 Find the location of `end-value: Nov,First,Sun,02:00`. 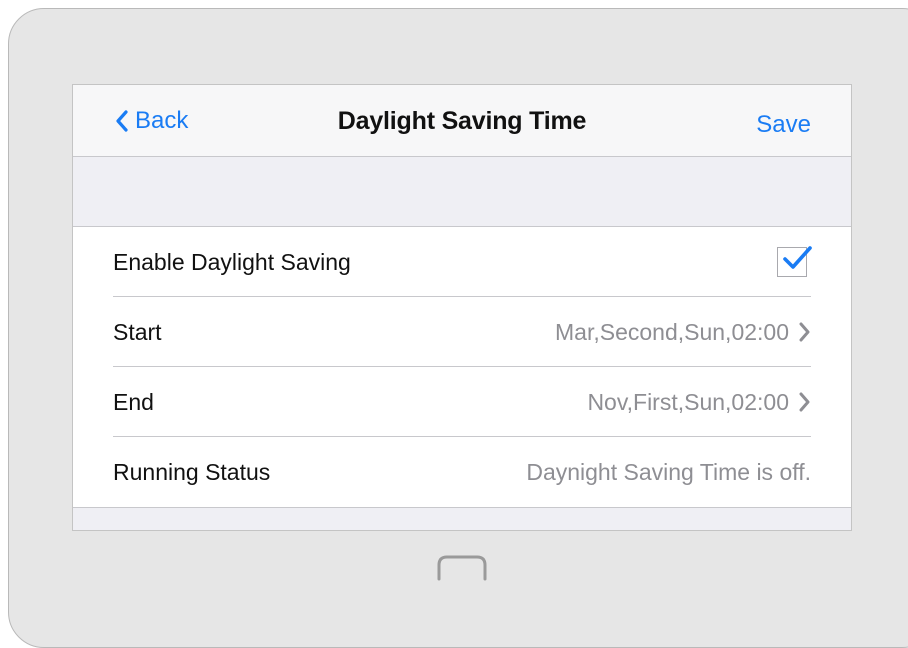

end-value: Nov,First,Sun,02:00 is located at coordinates (688, 401).